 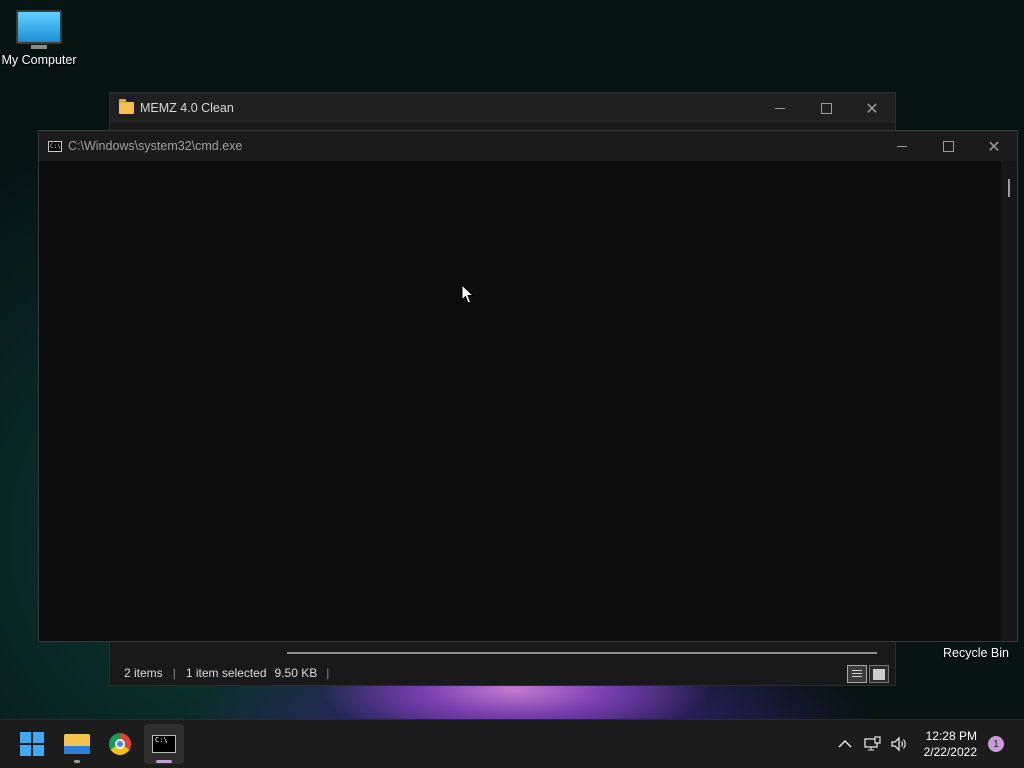 I want to click on start-button, so click(x=32, y=744).